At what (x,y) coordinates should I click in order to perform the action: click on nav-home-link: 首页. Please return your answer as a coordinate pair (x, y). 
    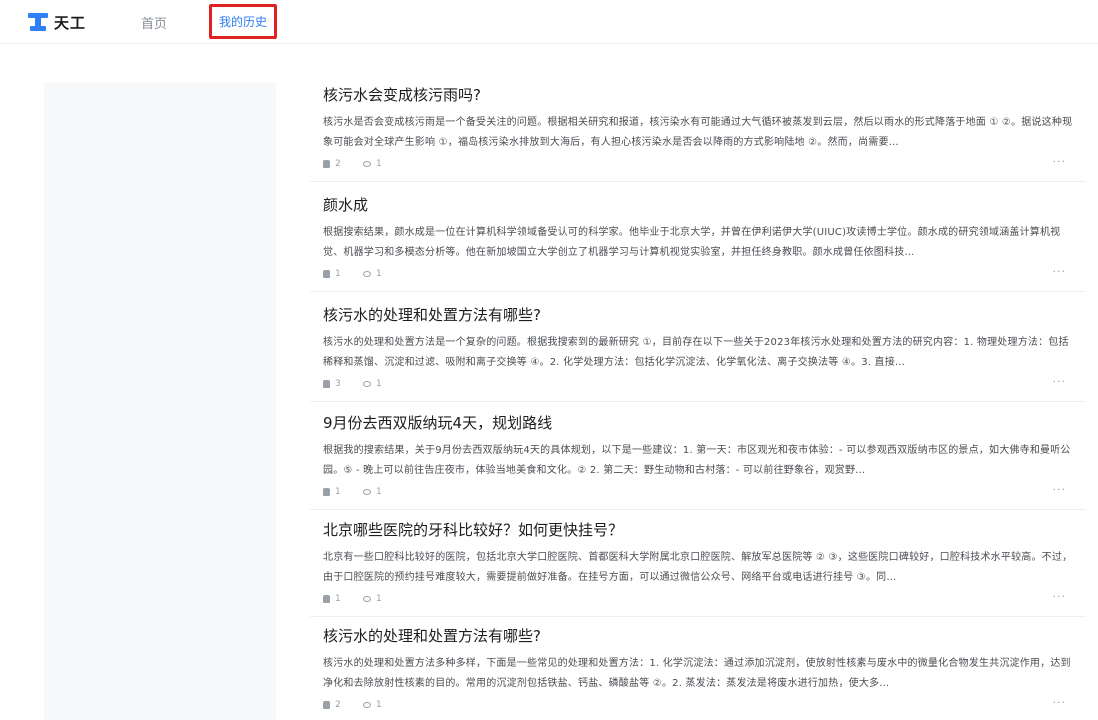
    Looking at the image, I should click on (154, 22).